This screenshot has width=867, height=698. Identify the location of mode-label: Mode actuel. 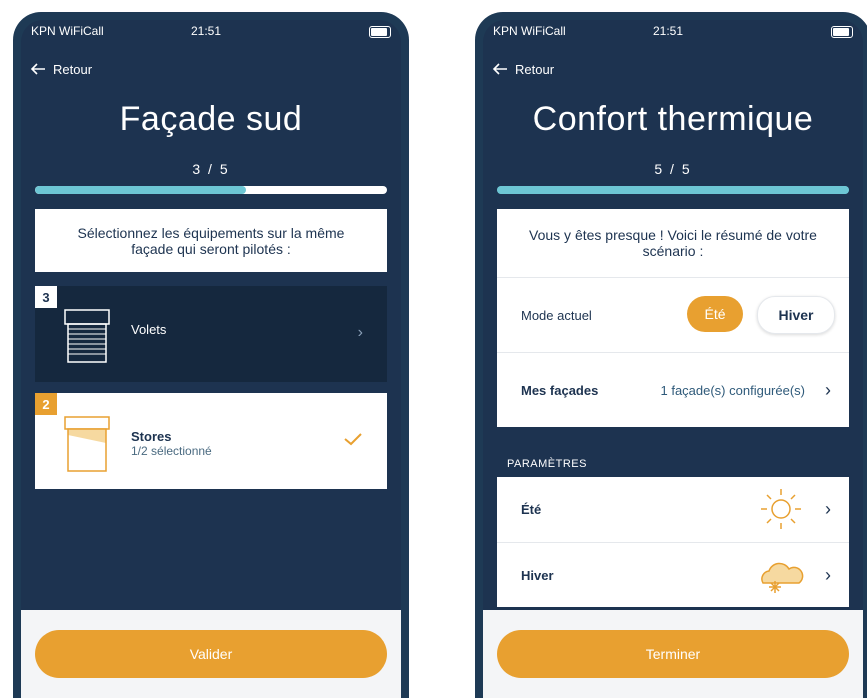
(556, 315).